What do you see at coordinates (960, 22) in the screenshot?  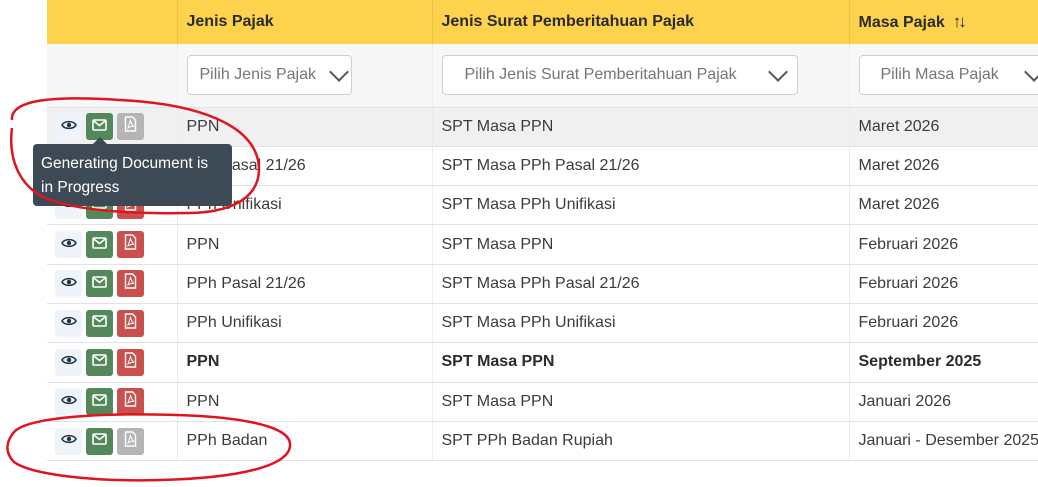 I see `sort-icon: ↑↓` at bounding box center [960, 22].